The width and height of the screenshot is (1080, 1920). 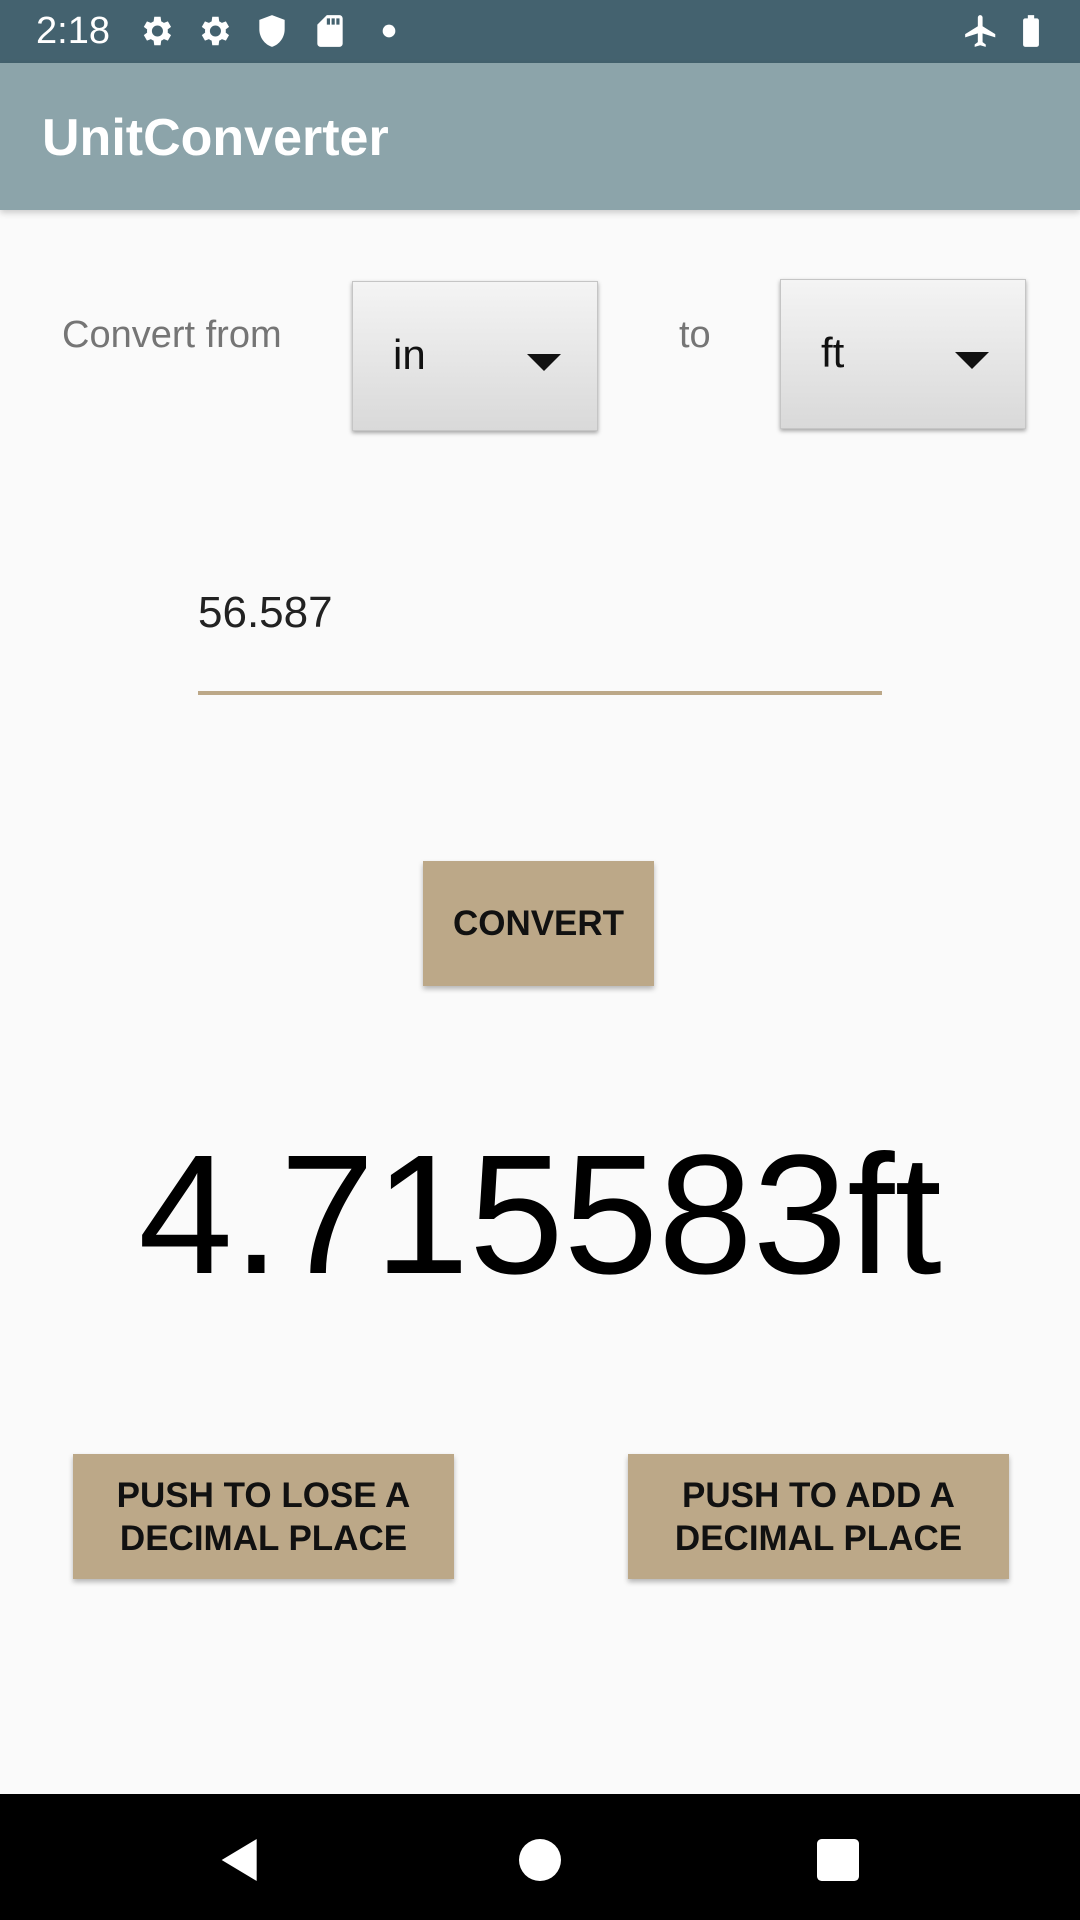 What do you see at coordinates (540, 635) in the screenshot?
I see `value-input` at bounding box center [540, 635].